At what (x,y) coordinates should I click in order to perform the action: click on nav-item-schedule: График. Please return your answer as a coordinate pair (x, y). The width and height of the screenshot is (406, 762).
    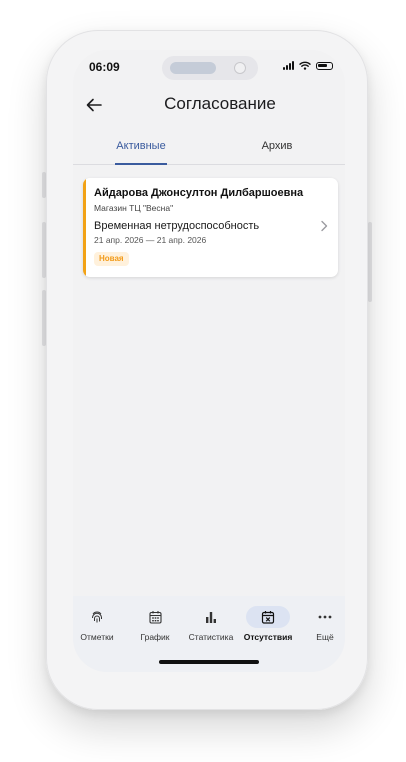
    Looking at the image, I should click on (155, 624).